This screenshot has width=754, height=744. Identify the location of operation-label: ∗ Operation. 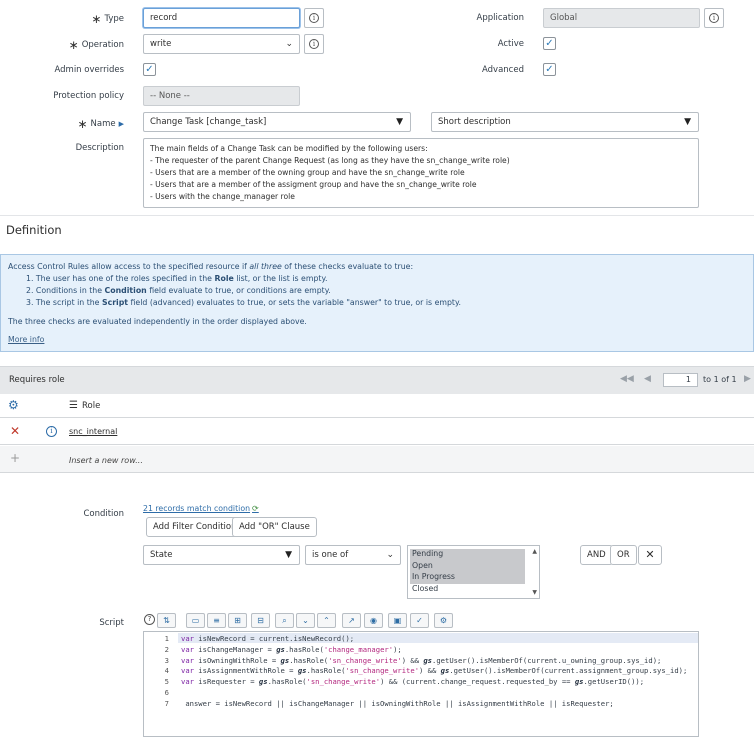
(96, 45).